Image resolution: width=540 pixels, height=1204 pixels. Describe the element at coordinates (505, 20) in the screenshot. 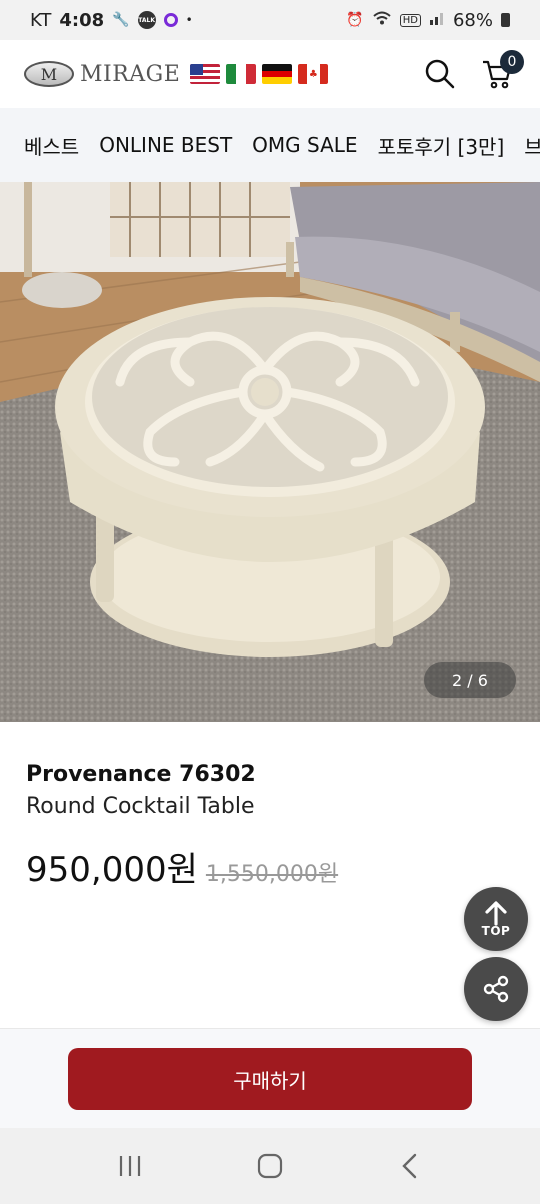

I see `battery-icon` at that location.